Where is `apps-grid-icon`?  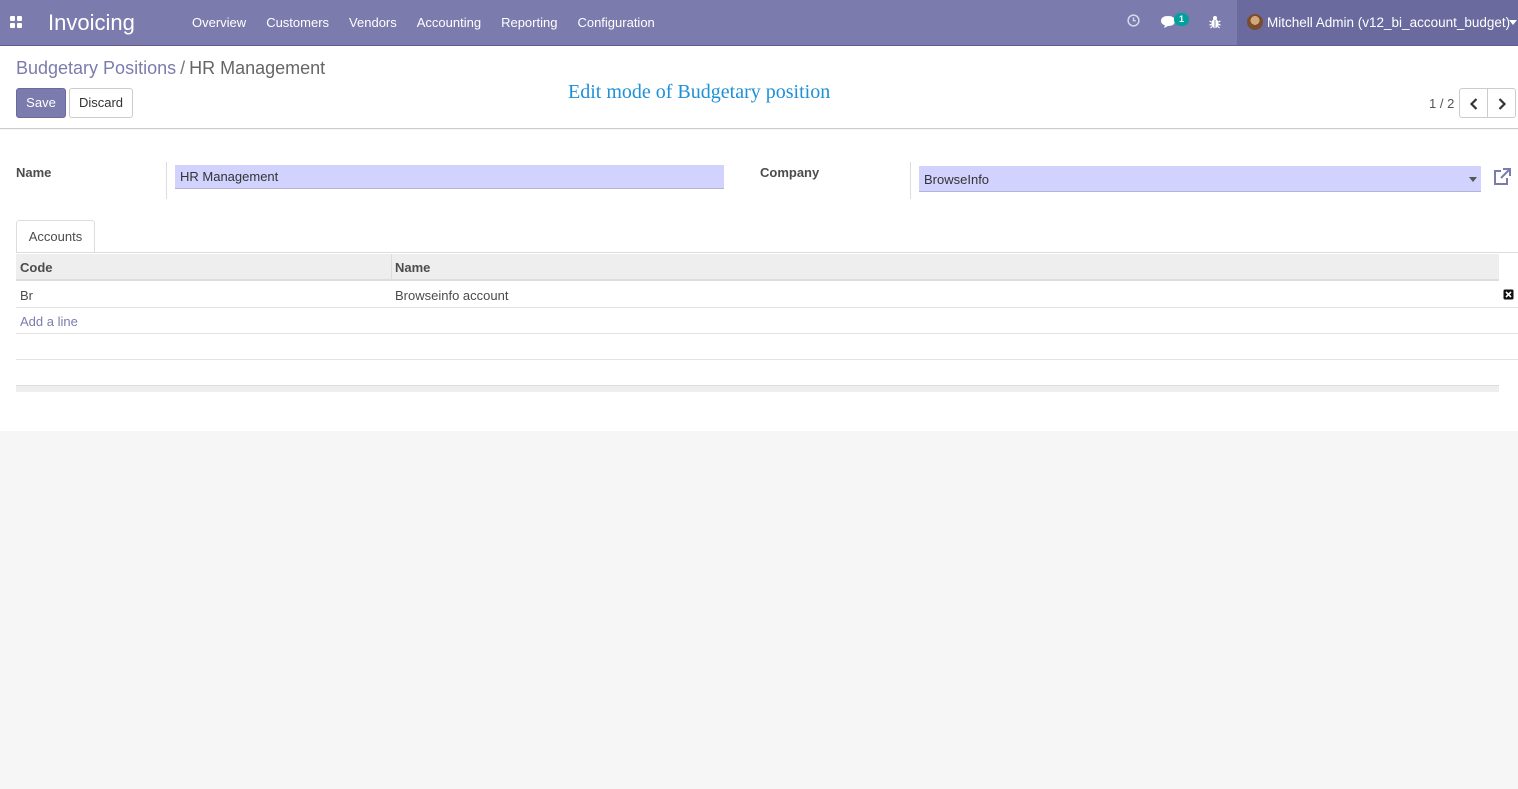 apps-grid-icon is located at coordinates (16, 22).